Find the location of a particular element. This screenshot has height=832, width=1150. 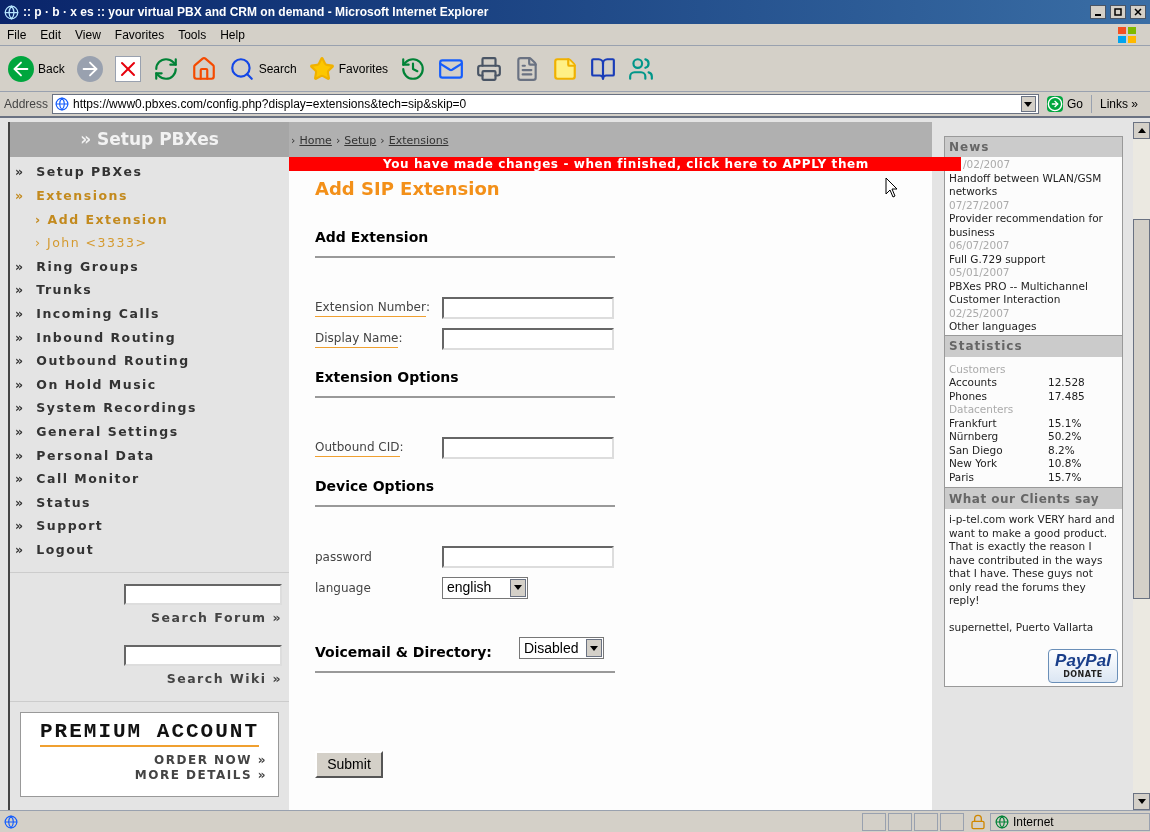

menu-item: Help is located at coordinates (232, 34).